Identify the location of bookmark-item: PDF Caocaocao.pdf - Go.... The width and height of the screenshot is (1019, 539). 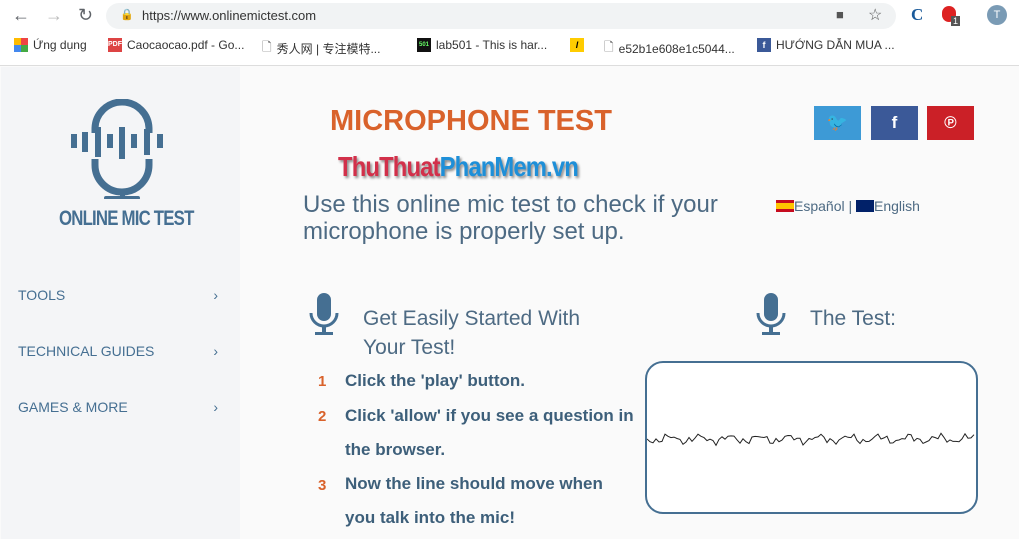
(176, 45).